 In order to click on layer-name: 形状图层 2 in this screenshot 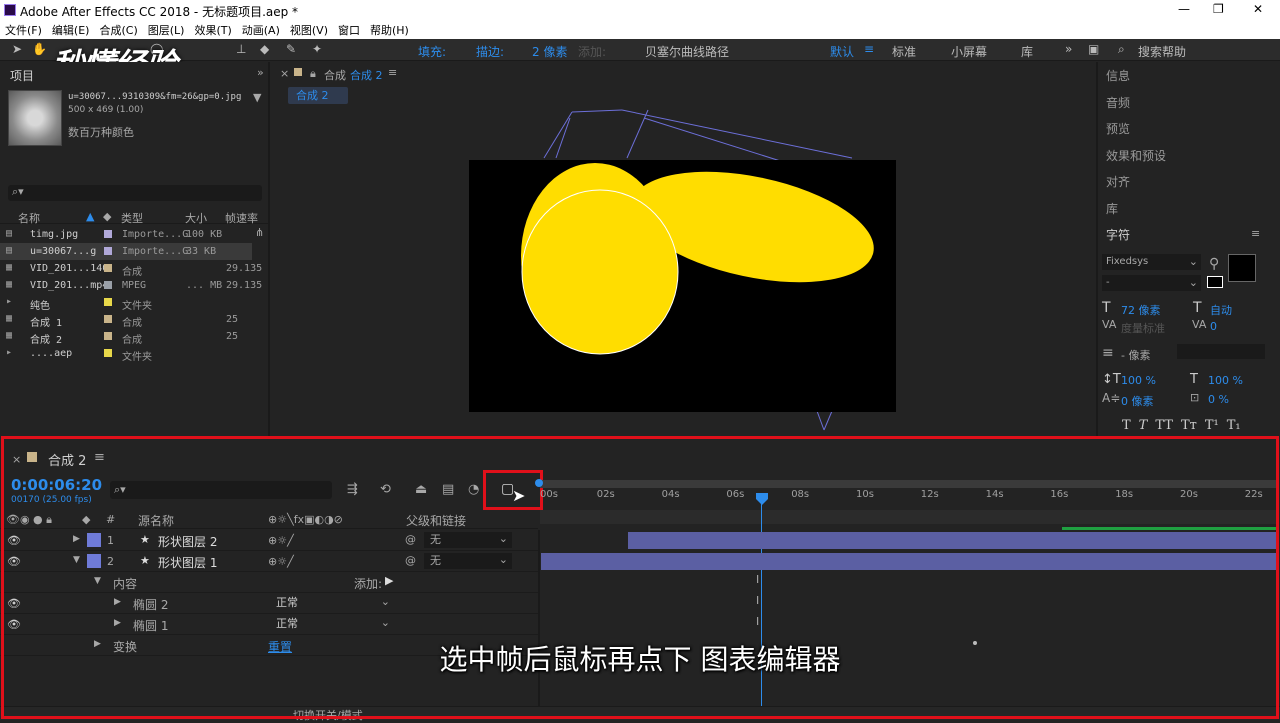, I will do `click(187, 541)`.